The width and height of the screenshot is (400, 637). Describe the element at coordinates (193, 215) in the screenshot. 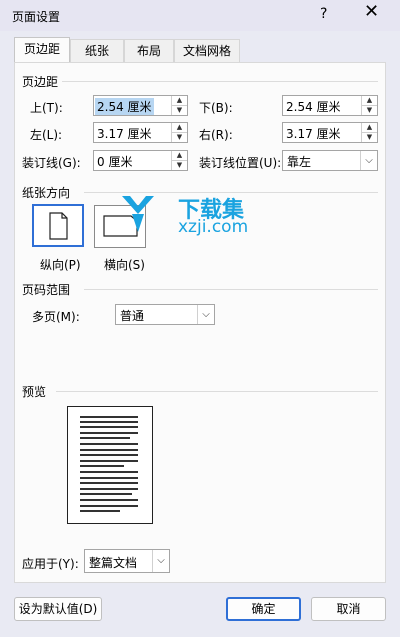

I see `watermark: 下载集 xzji.com` at that location.